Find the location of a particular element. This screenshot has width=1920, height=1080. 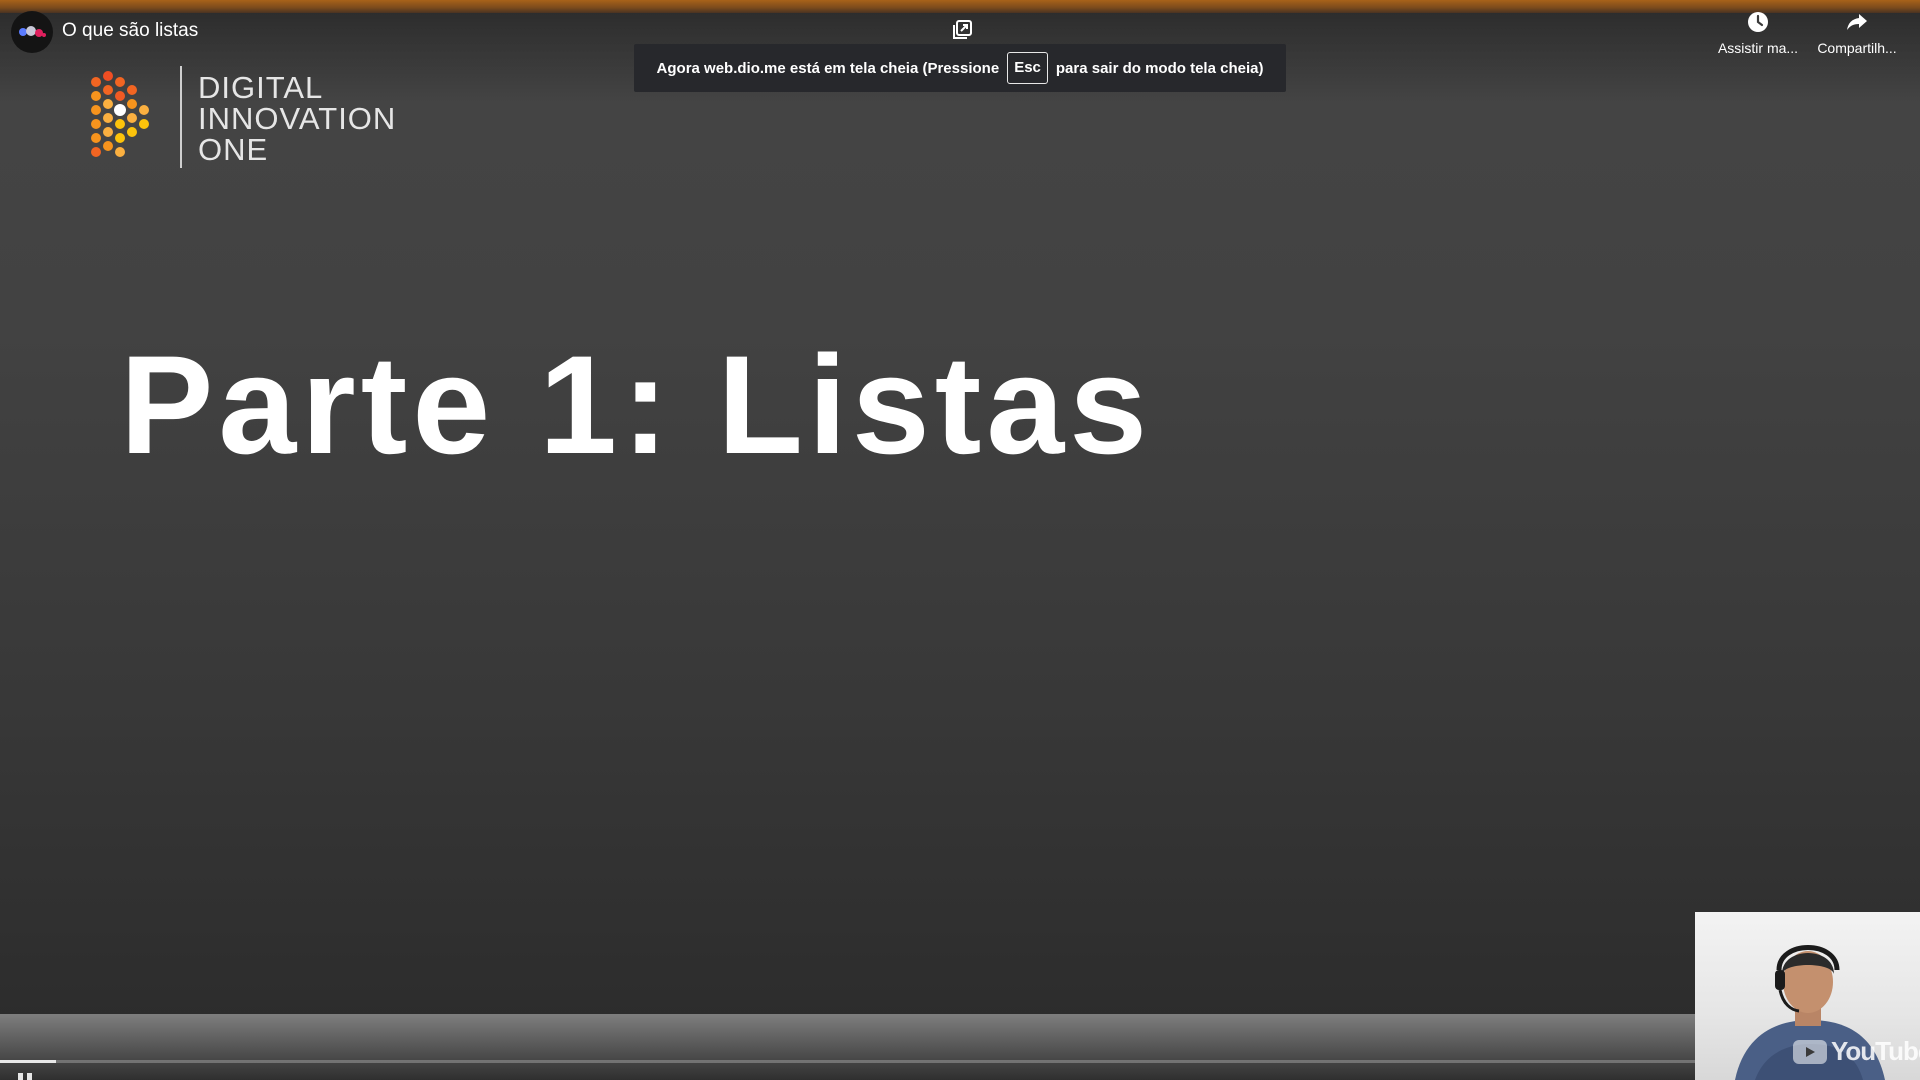

logo-line-3: ONE is located at coordinates (233, 149).